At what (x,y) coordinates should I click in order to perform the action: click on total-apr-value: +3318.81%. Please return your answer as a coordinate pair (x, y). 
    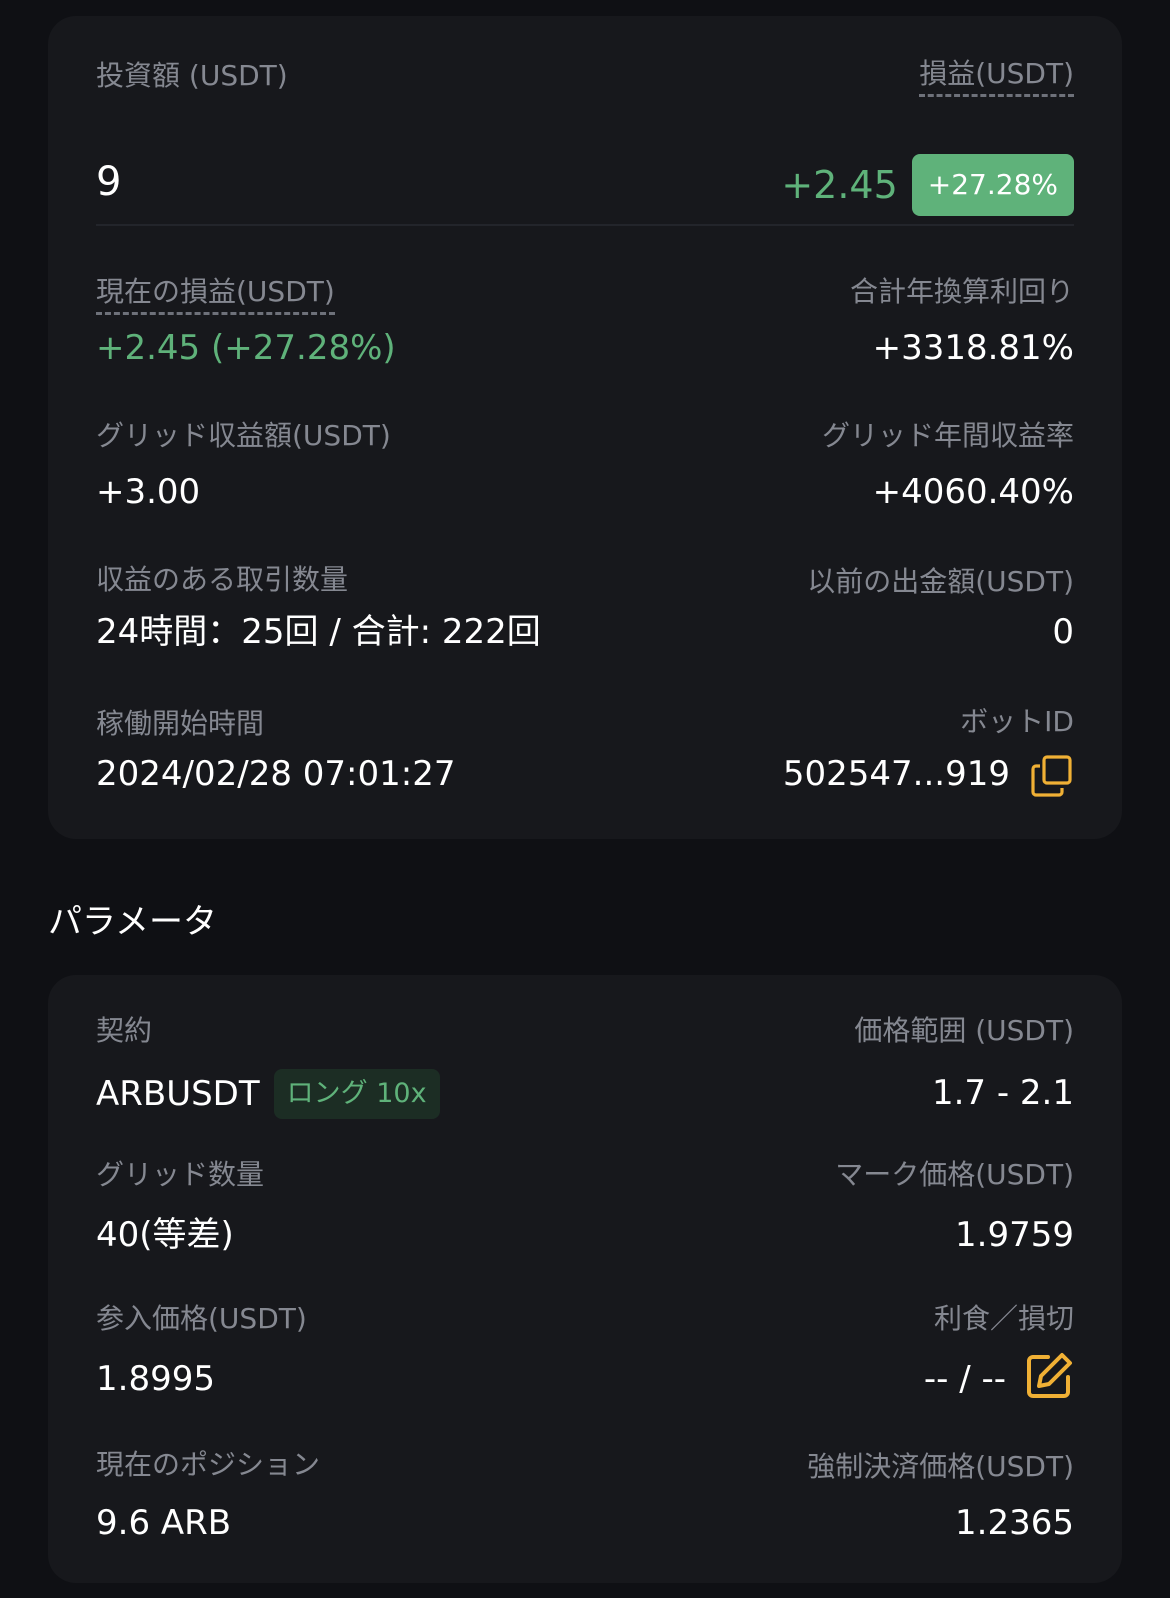
    Looking at the image, I should click on (973, 348).